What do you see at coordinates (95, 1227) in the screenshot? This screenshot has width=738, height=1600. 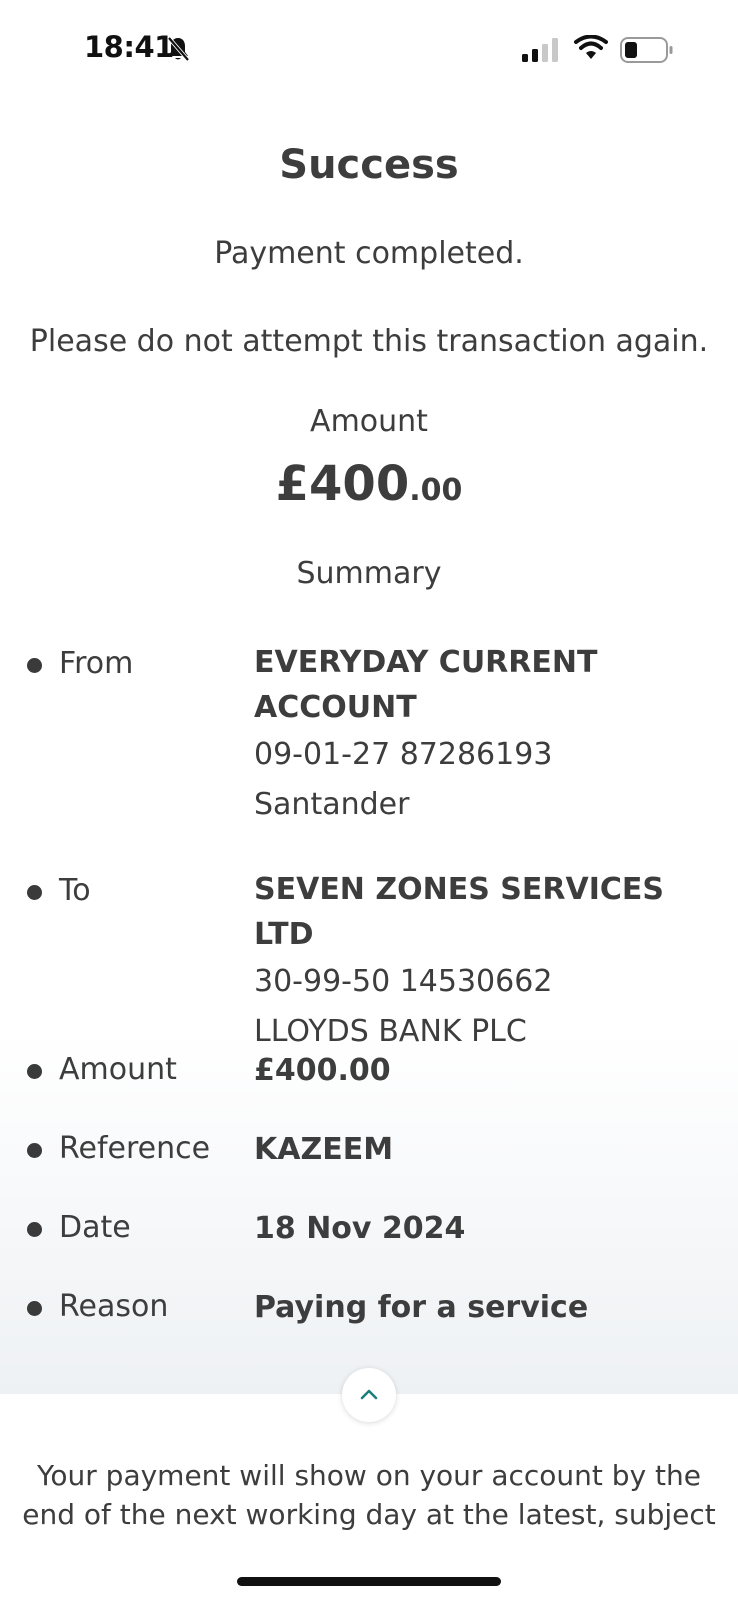 I see `date-label: Date` at bounding box center [95, 1227].